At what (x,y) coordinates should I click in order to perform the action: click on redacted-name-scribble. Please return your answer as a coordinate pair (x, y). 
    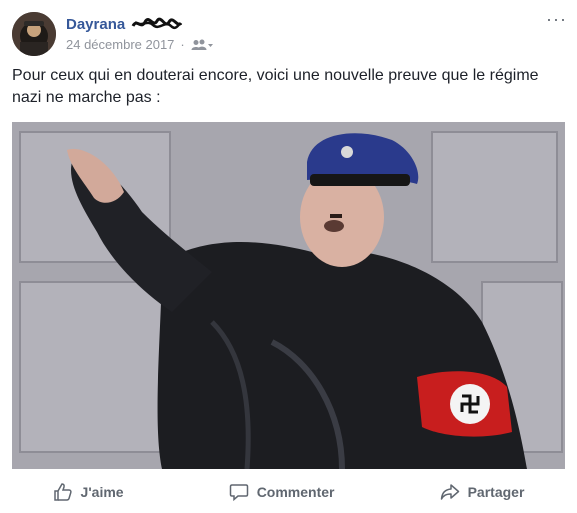
    Looking at the image, I should click on (157, 23).